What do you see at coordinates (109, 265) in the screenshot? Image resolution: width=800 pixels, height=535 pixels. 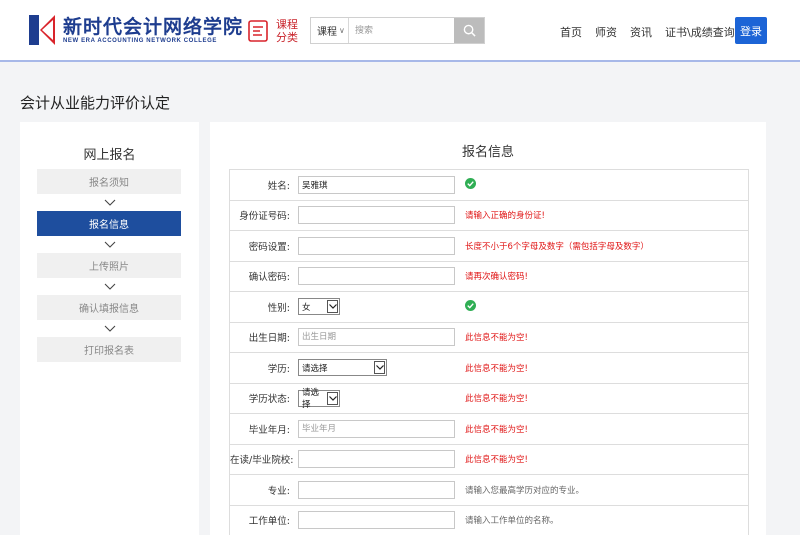 I see `step-upload-photo: 上传照片` at bounding box center [109, 265].